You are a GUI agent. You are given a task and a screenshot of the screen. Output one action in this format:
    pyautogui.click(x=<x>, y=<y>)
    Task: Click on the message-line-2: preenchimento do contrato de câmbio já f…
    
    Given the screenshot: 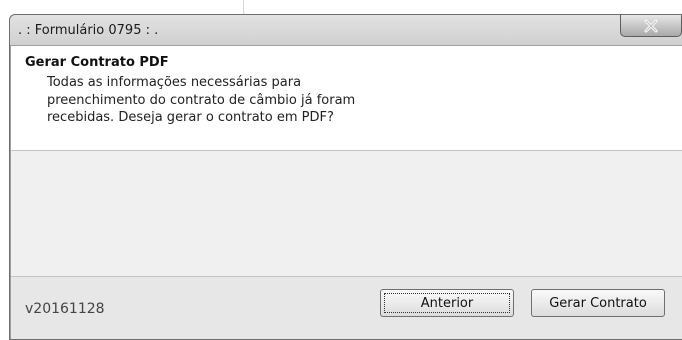 What is the action you would take?
    pyautogui.click(x=201, y=100)
    